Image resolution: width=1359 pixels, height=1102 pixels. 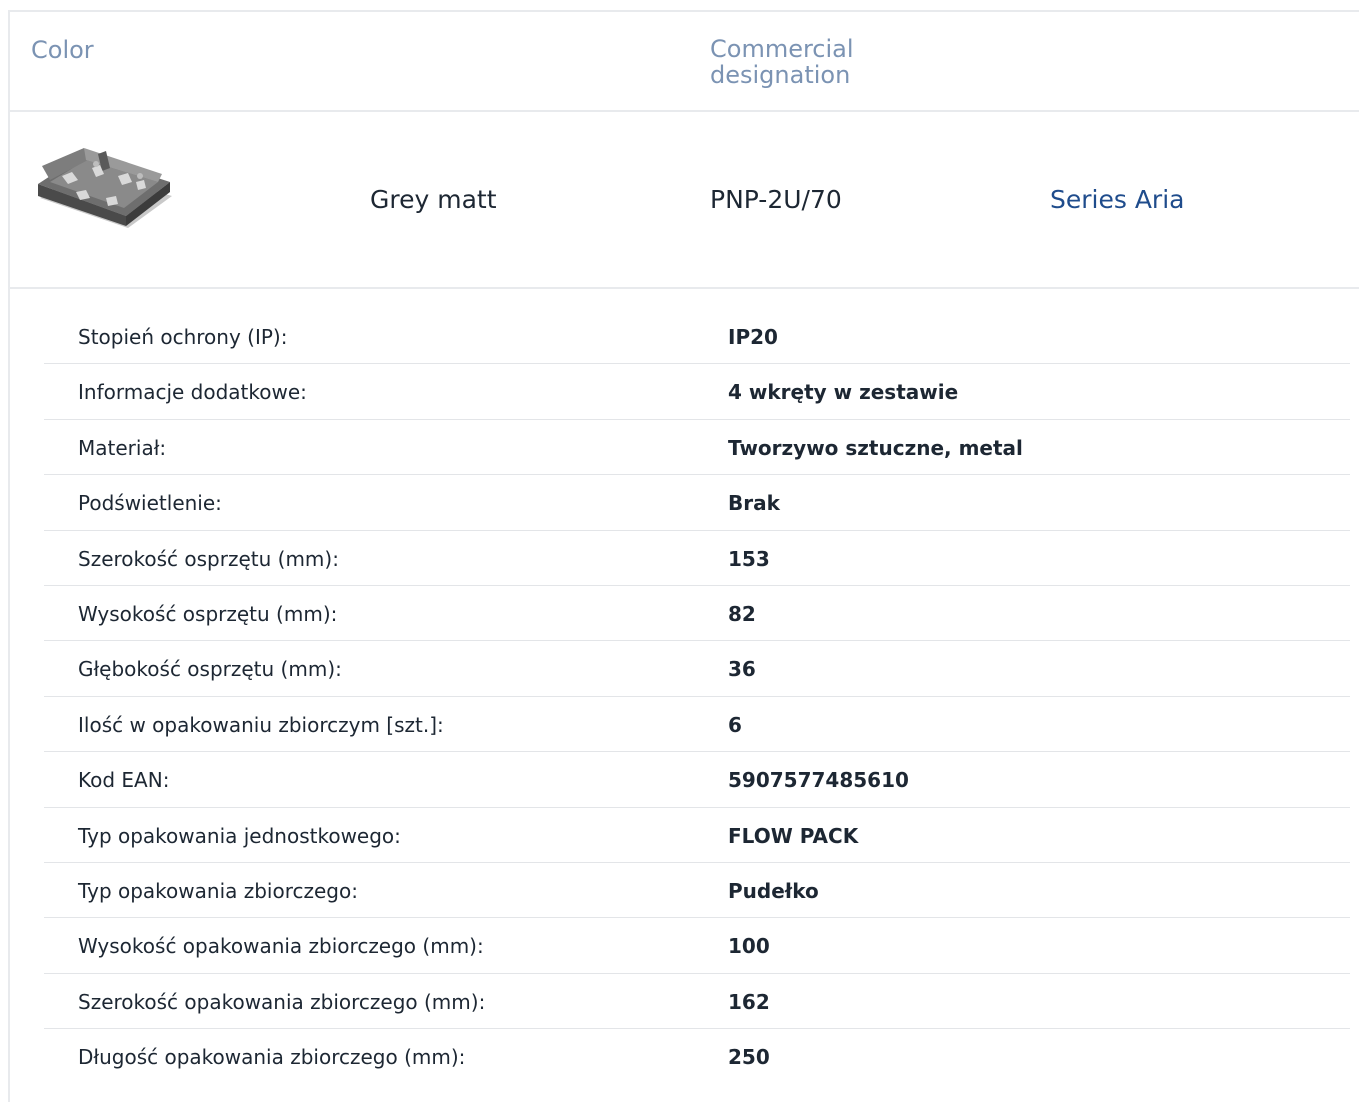 I want to click on spec-label: Ilość w opakowaniu zbiorczym [szt.]:, so click(x=261, y=724).